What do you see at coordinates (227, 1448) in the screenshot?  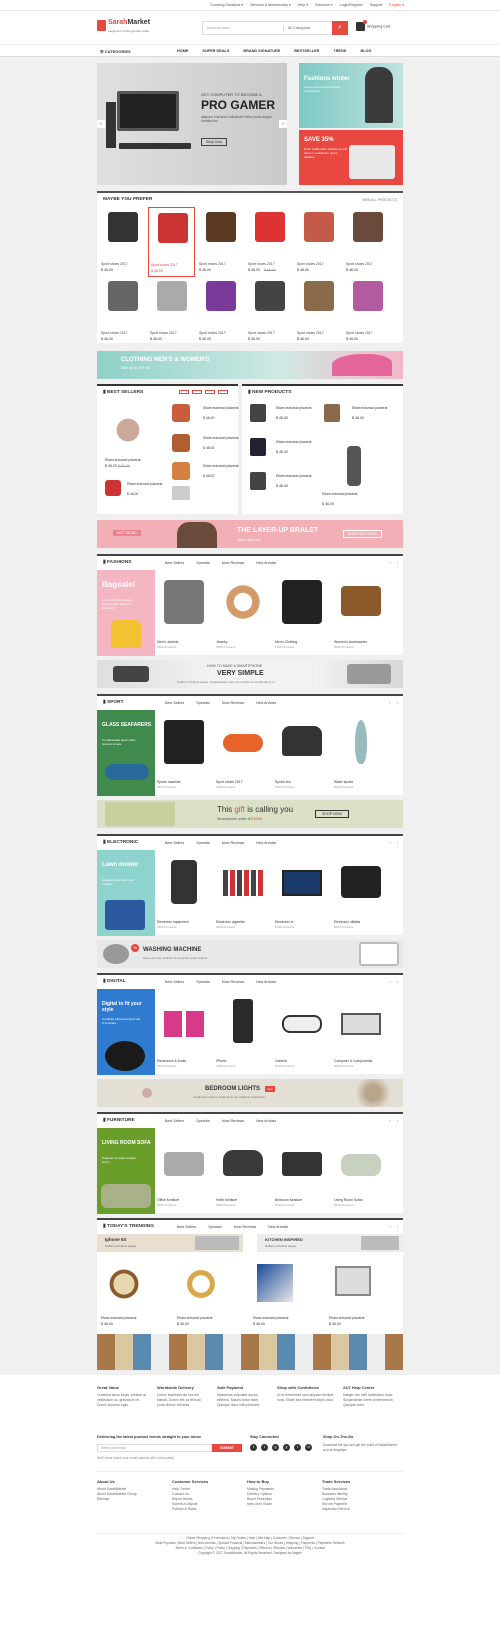 I see `newsletter-submit-button: SUBMIT` at bounding box center [227, 1448].